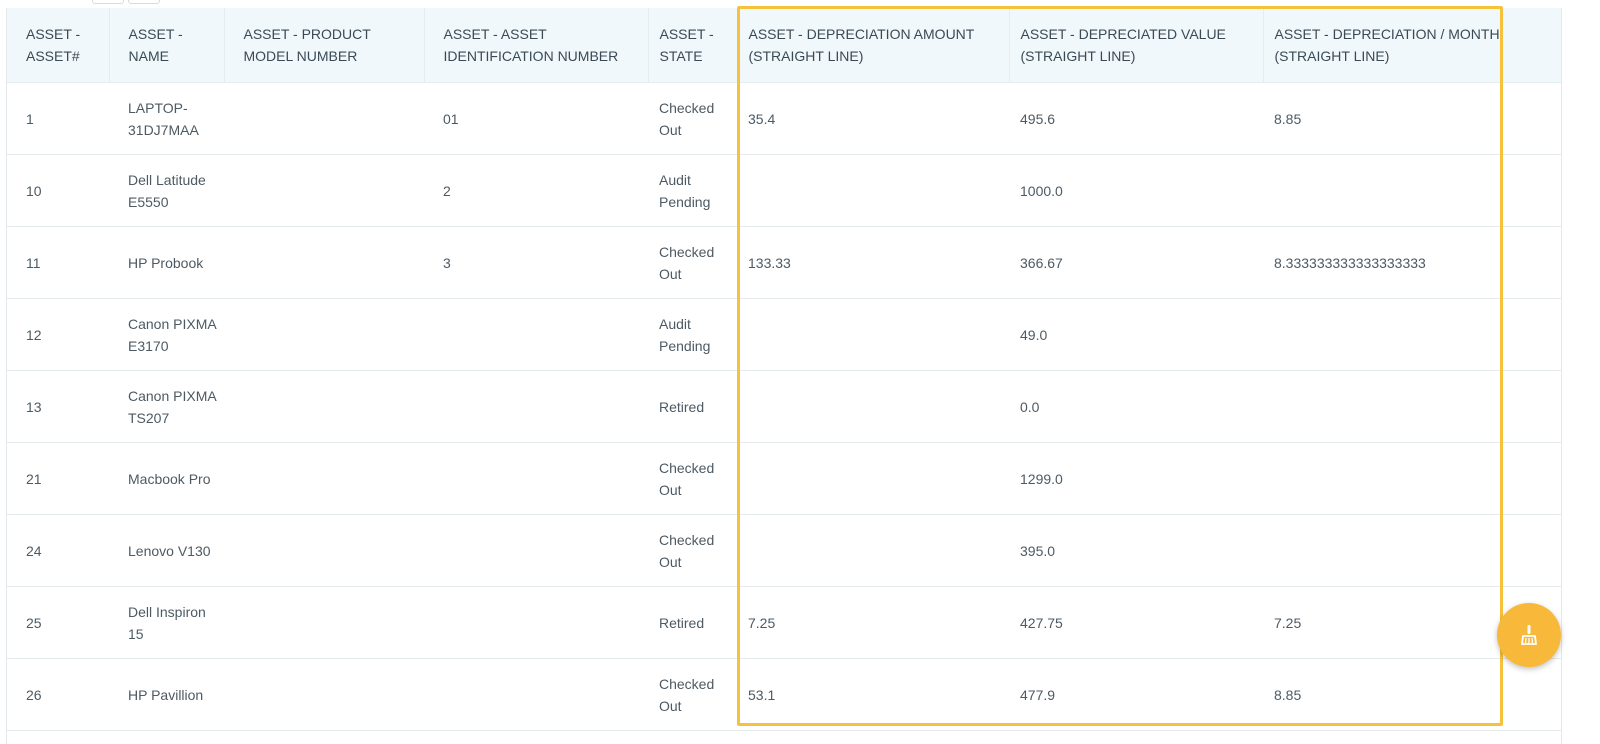 The height and width of the screenshot is (744, 1600). I want to click on cell-asset-identification-number: 01, so click(536, 118).